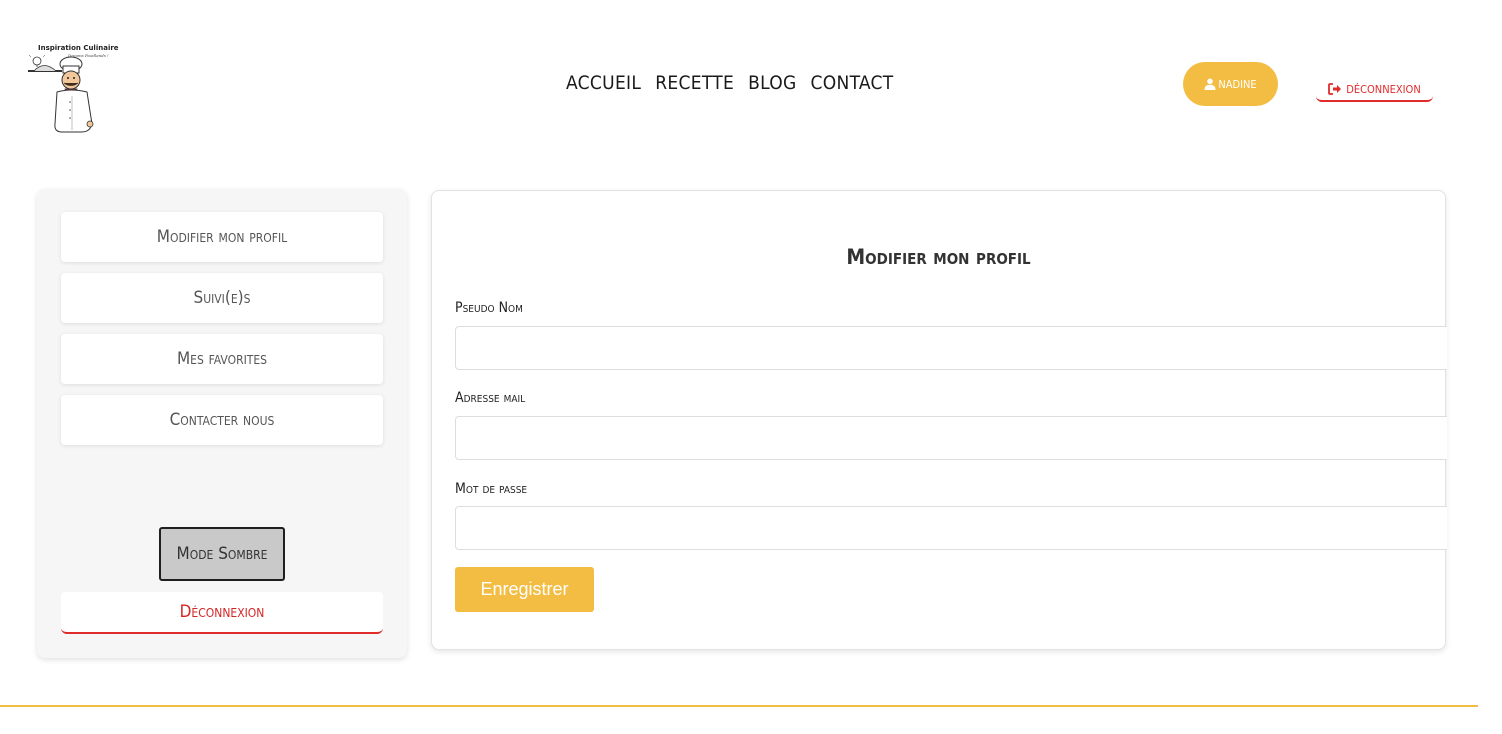  I want to click on email-input, so click(951, 438).